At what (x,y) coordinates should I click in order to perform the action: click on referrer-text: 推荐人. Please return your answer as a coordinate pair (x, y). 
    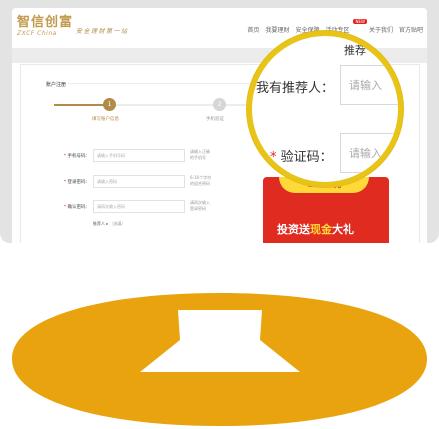
    Looking at the image, I should click on (99, 223).